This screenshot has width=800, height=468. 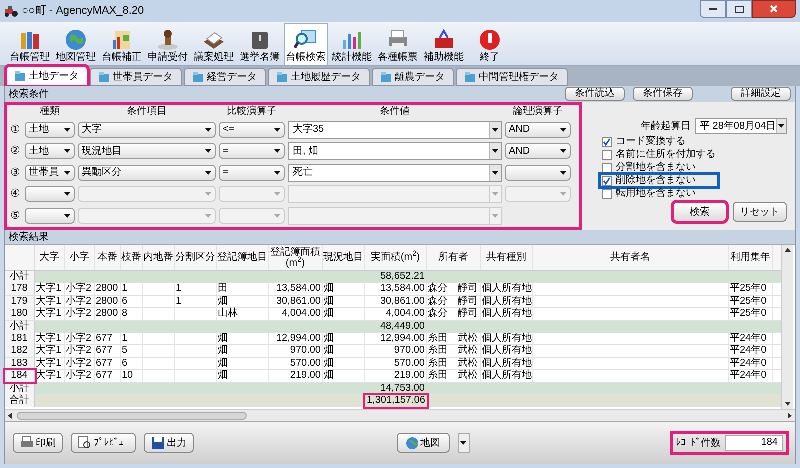 What do you see at coordinates (47, 76) in the screenshot?
I see `tab: 土地データ` at bounding box center [47, 76].